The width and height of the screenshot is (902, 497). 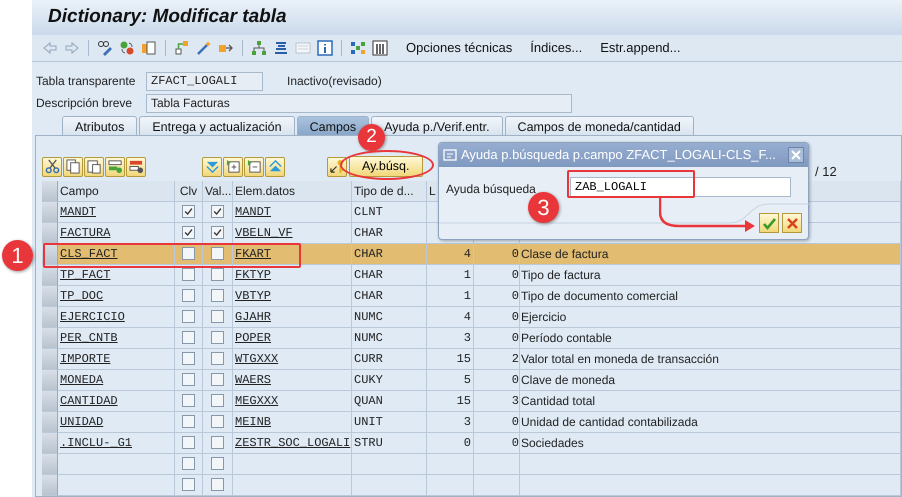 What do you see at coordinates (385, 166) in the screenshot?
I see `search-help-button: Ay.búsq.` at bounding box center [385, 166].